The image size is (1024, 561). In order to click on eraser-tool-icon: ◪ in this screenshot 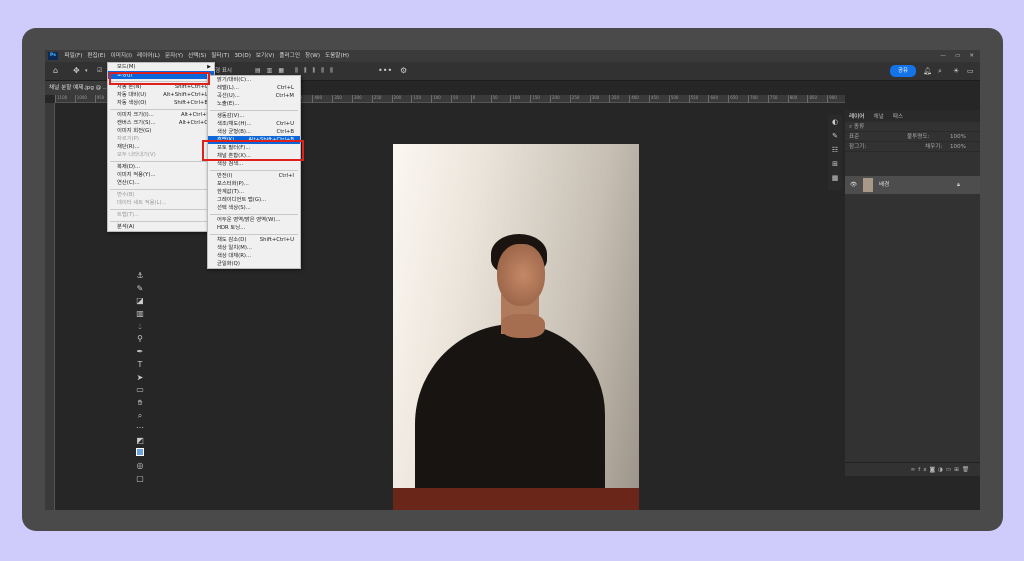, I will do `click(140, 301)`.